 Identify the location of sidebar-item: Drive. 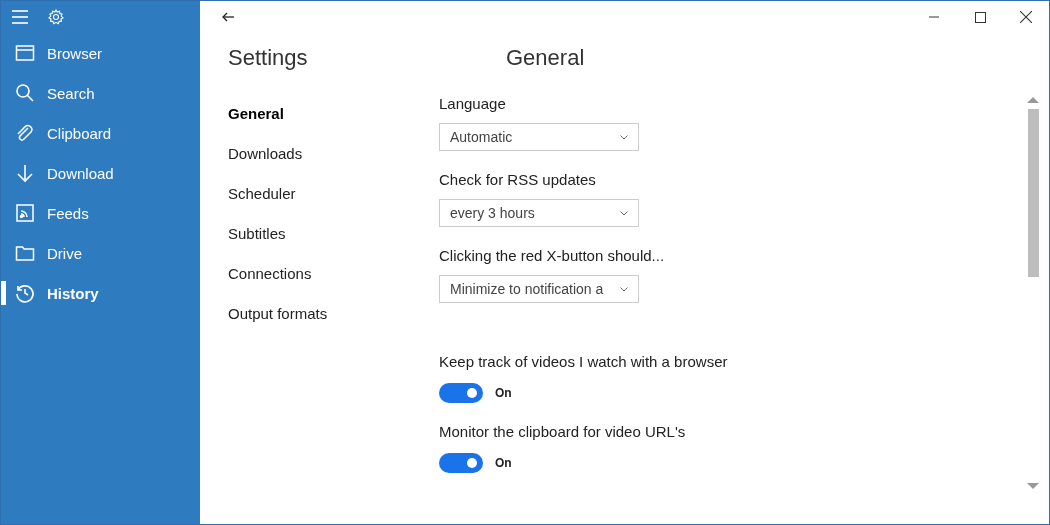
(100, 253).